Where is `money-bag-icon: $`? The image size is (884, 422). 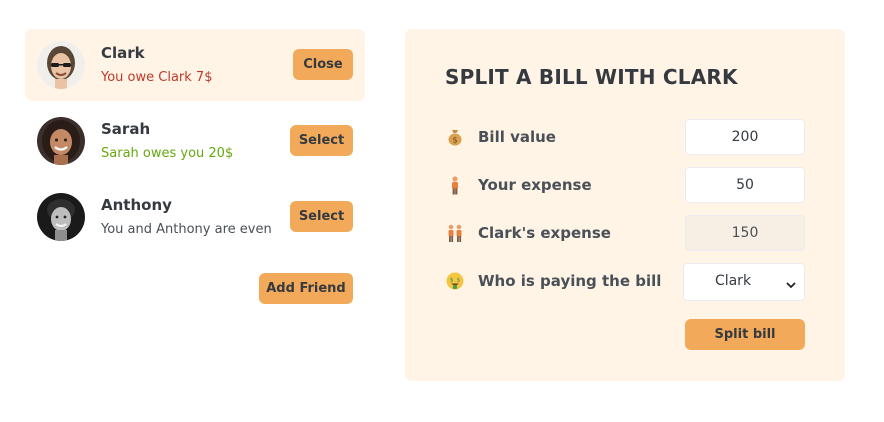
money-bag-icon: $ is located at coordinates (455, 137).